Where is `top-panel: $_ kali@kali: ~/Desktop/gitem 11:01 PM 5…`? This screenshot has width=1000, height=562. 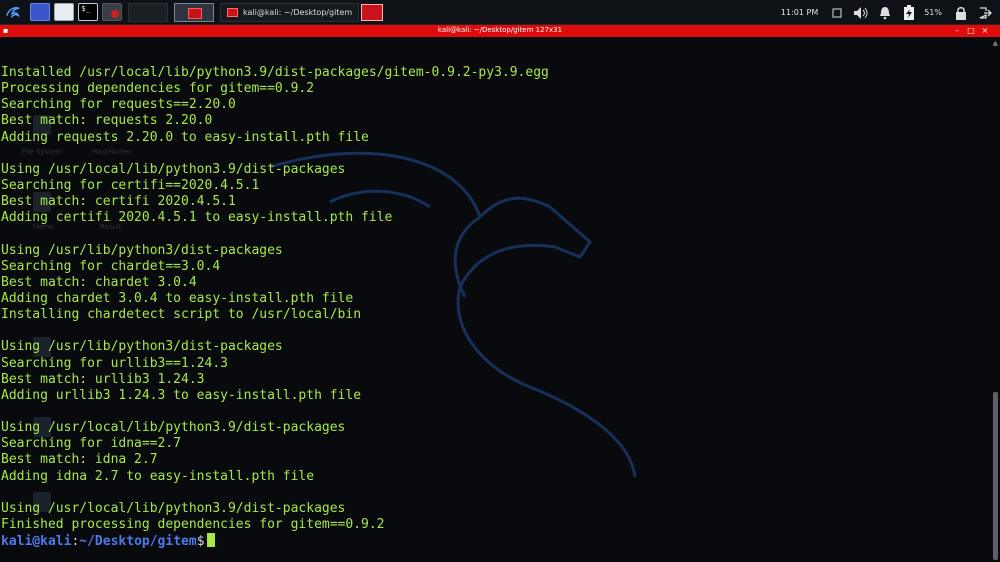
top-panel: $_ kali@kali: ~/Desktop/gitem 11:01 PM 5… is located at coordinates (500, 12).